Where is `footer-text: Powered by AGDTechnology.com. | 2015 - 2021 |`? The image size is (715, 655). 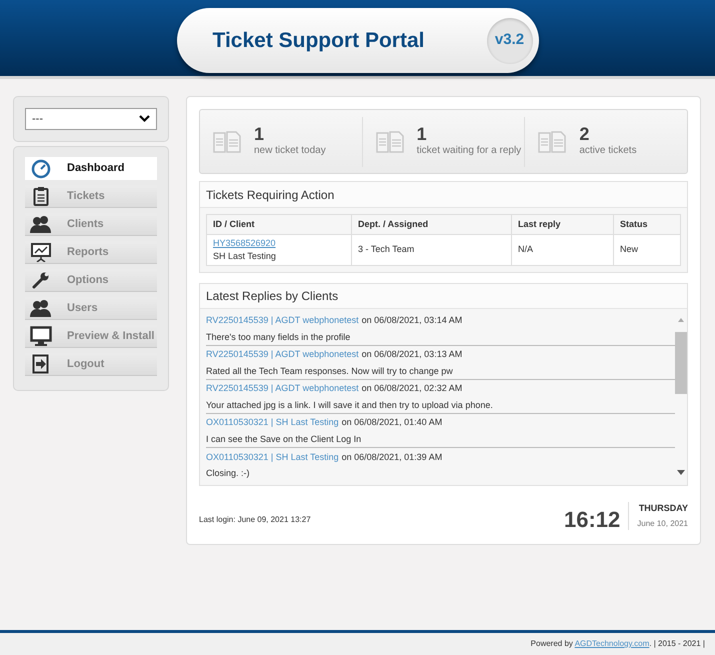 footer-text: Powered by AGDTechnology.com. | 2015 - 2021 | is located at coordinates (617, 644).